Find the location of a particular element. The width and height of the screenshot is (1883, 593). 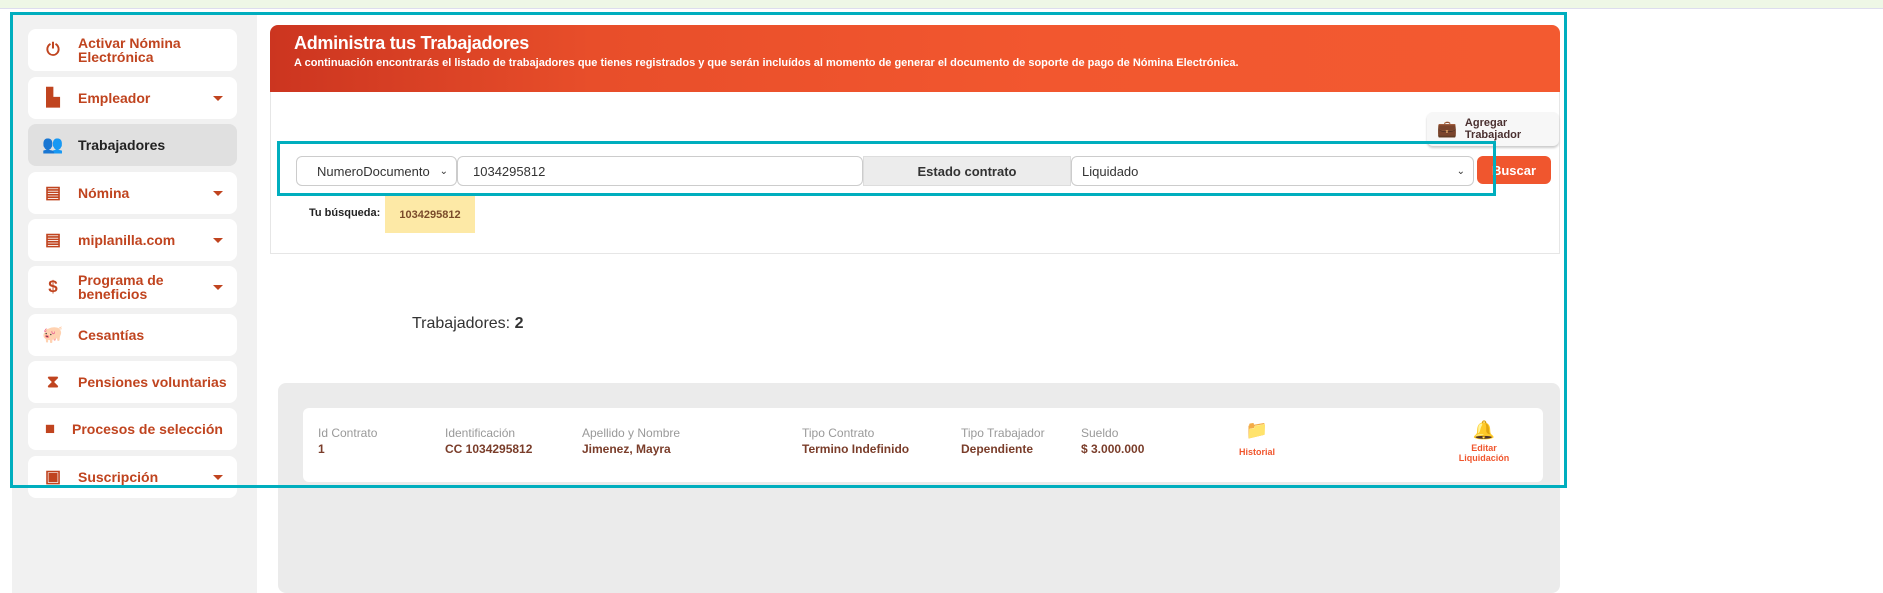

sidebar-item-pensiones: ⧗ Pensiones voluntarias is located at coordinates (132, 382).